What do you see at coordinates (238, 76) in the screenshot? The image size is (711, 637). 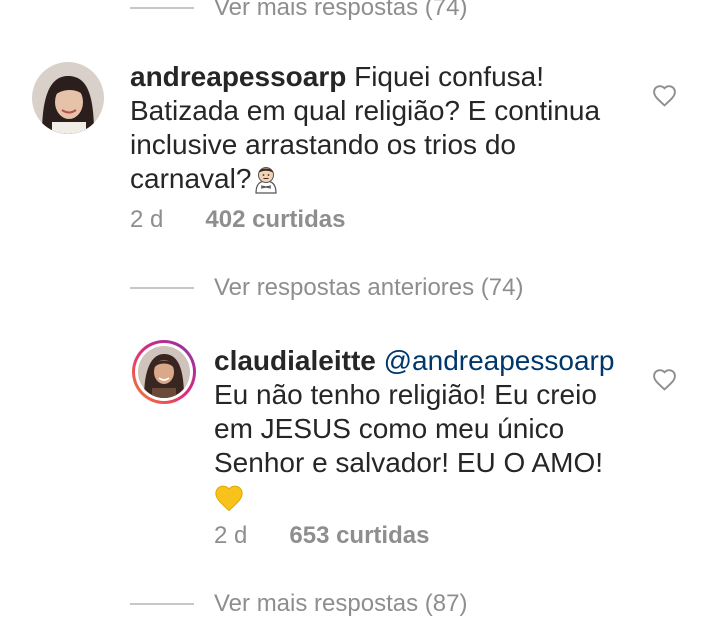 I see `comment-username: andreapessoarp` at bounding box center [238, 76].